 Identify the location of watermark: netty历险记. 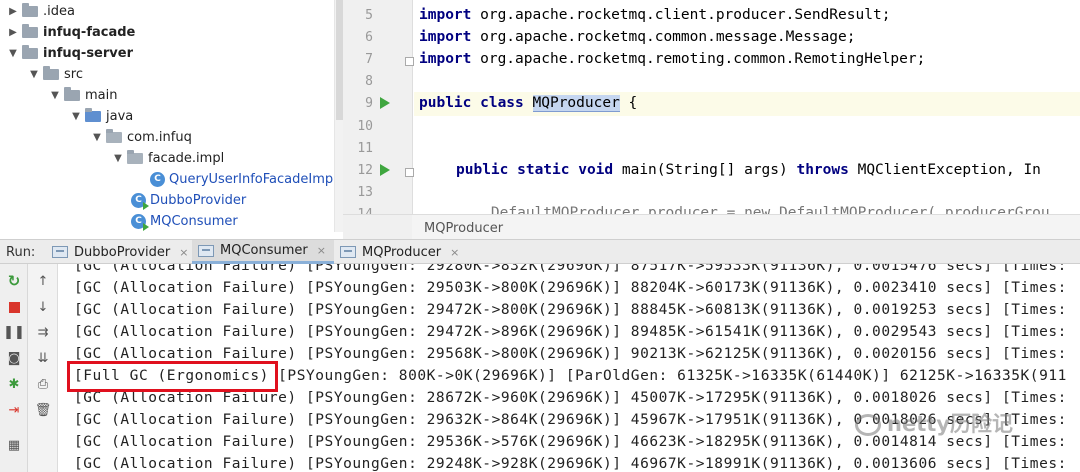
(934, 423).